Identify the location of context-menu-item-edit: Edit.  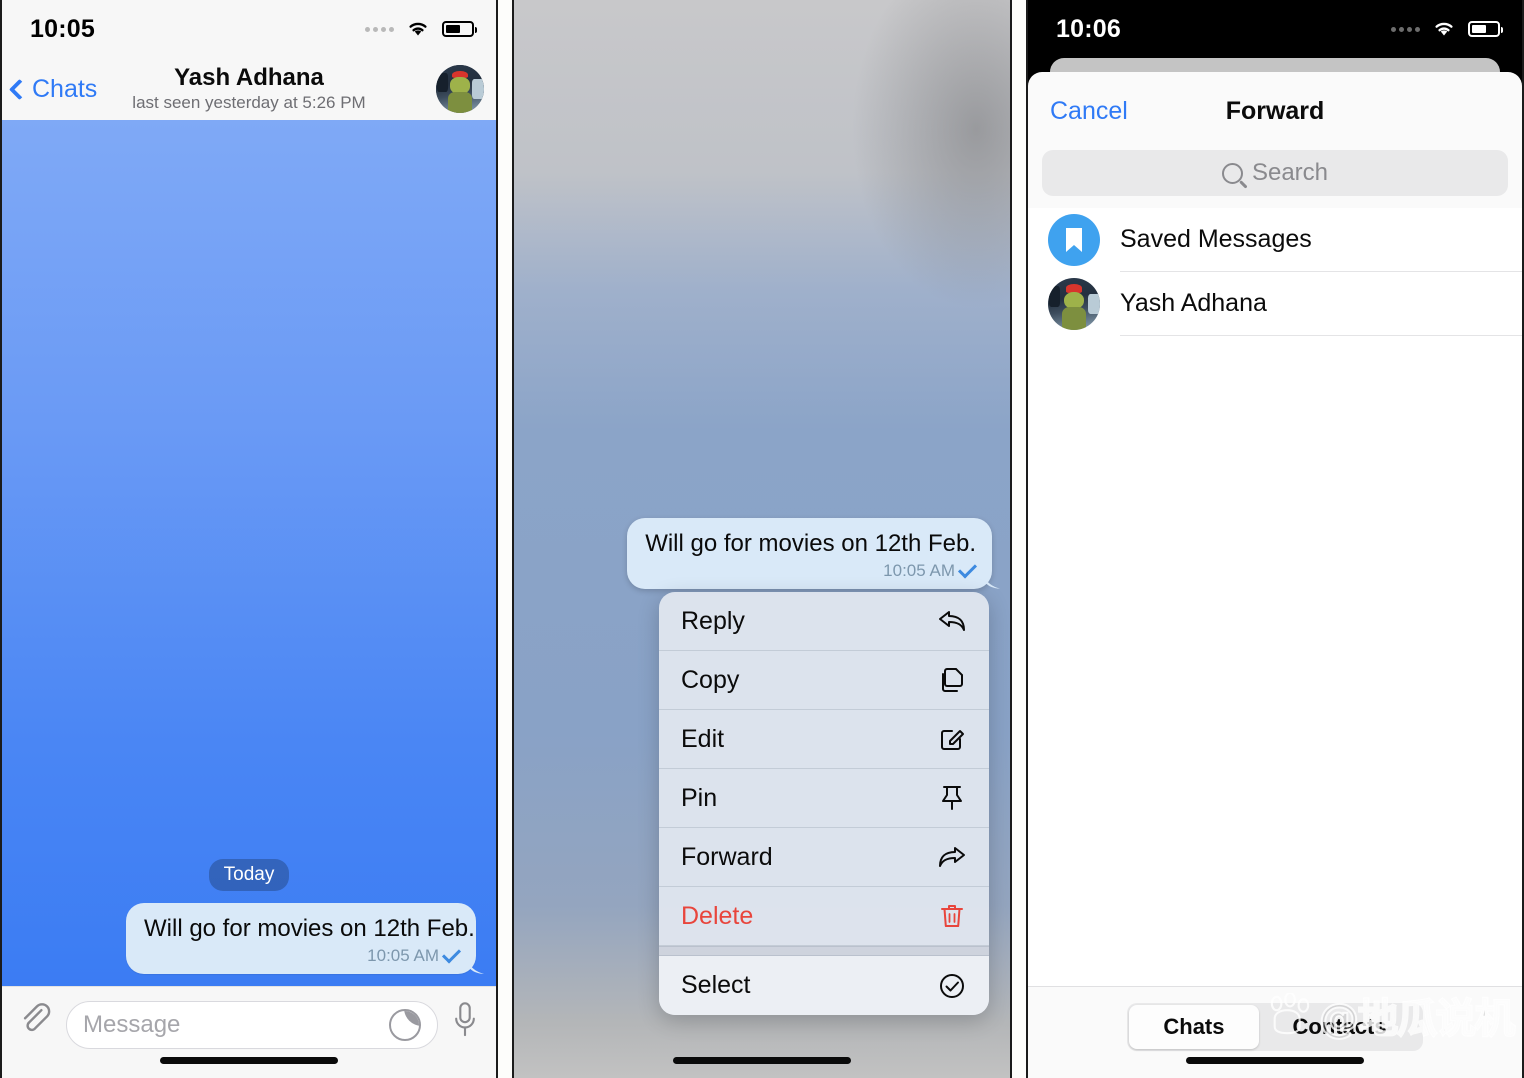
(824, 739).